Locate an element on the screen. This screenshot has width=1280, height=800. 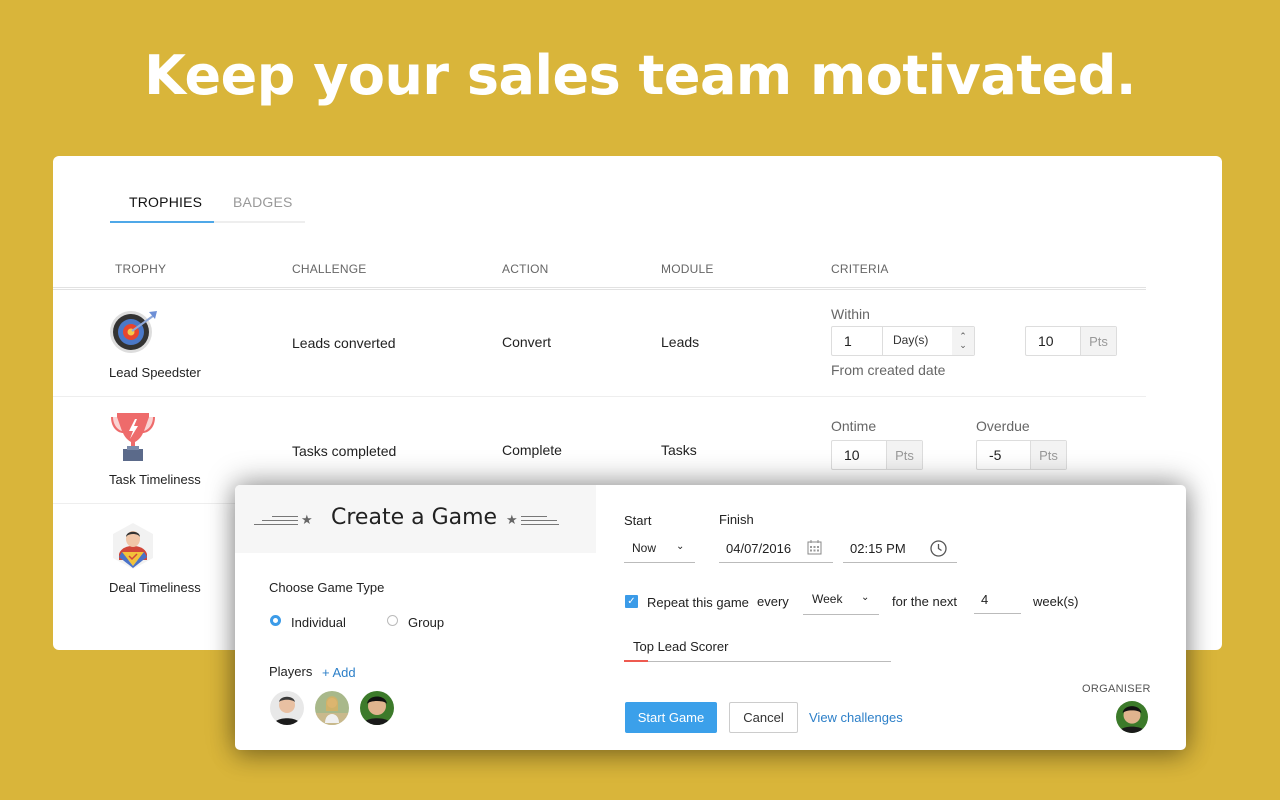
overdue-label: Overdue is located at coordinates (1003, 426).